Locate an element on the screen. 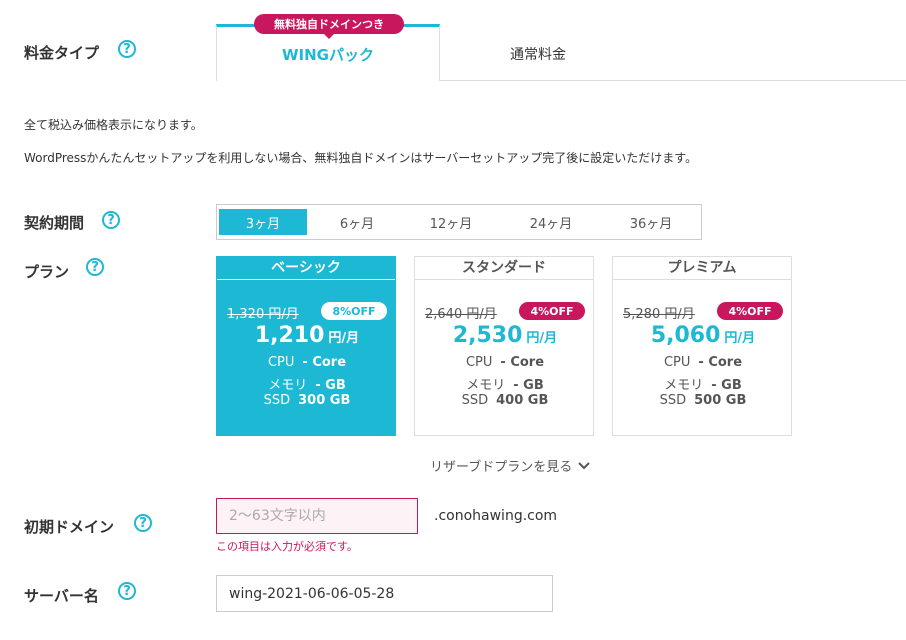  tab-wing-pack-label: WINGパック is located at coordinates (328, 54).